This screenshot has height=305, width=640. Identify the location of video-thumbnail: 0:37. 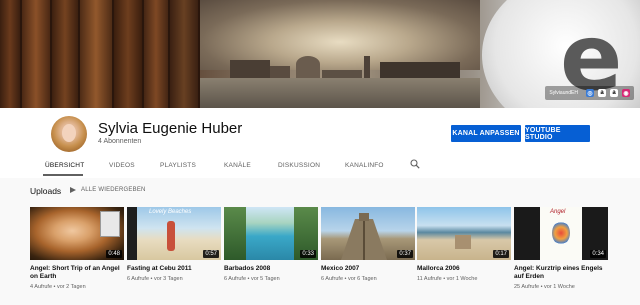
(368, 233).